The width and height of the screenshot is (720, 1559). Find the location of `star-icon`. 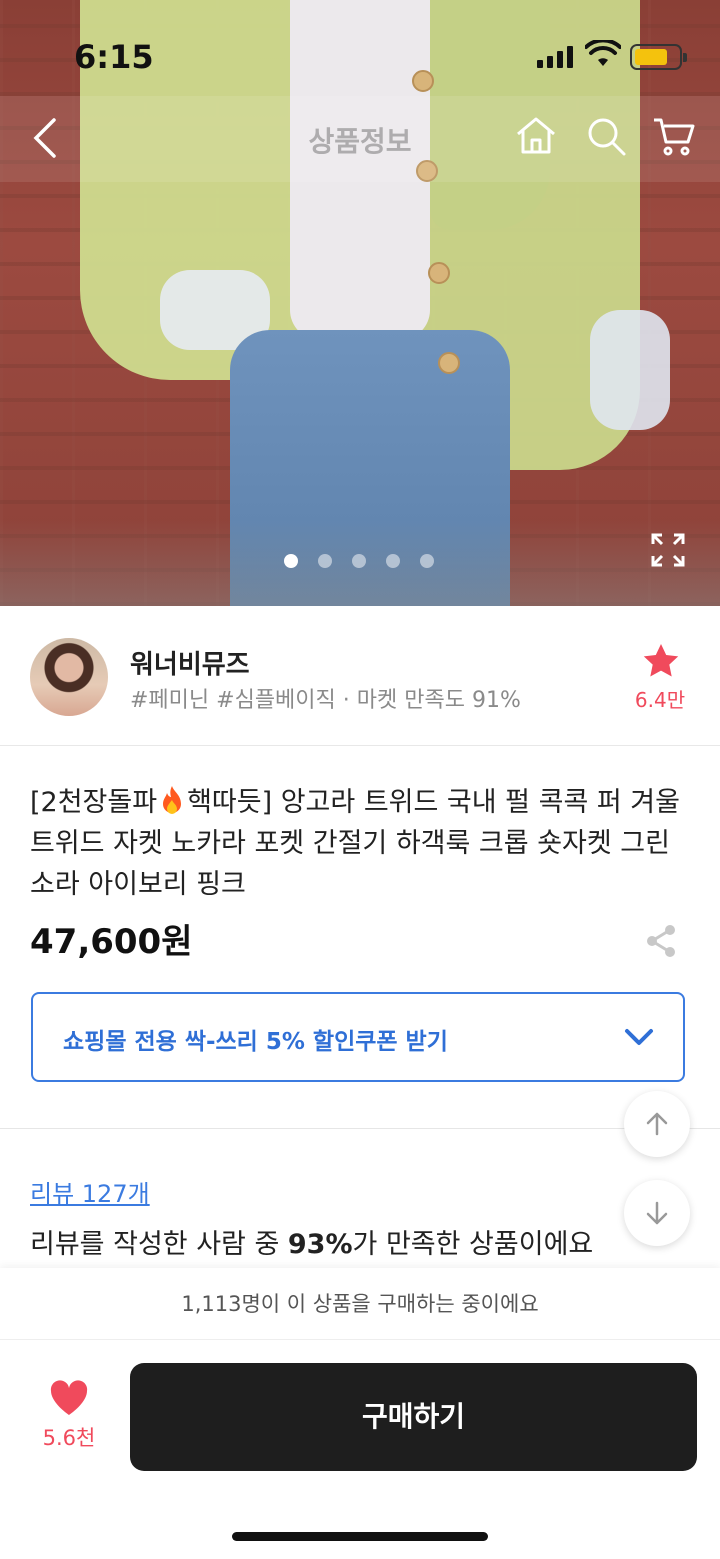

star-icon is located at coordinates (661, 661).